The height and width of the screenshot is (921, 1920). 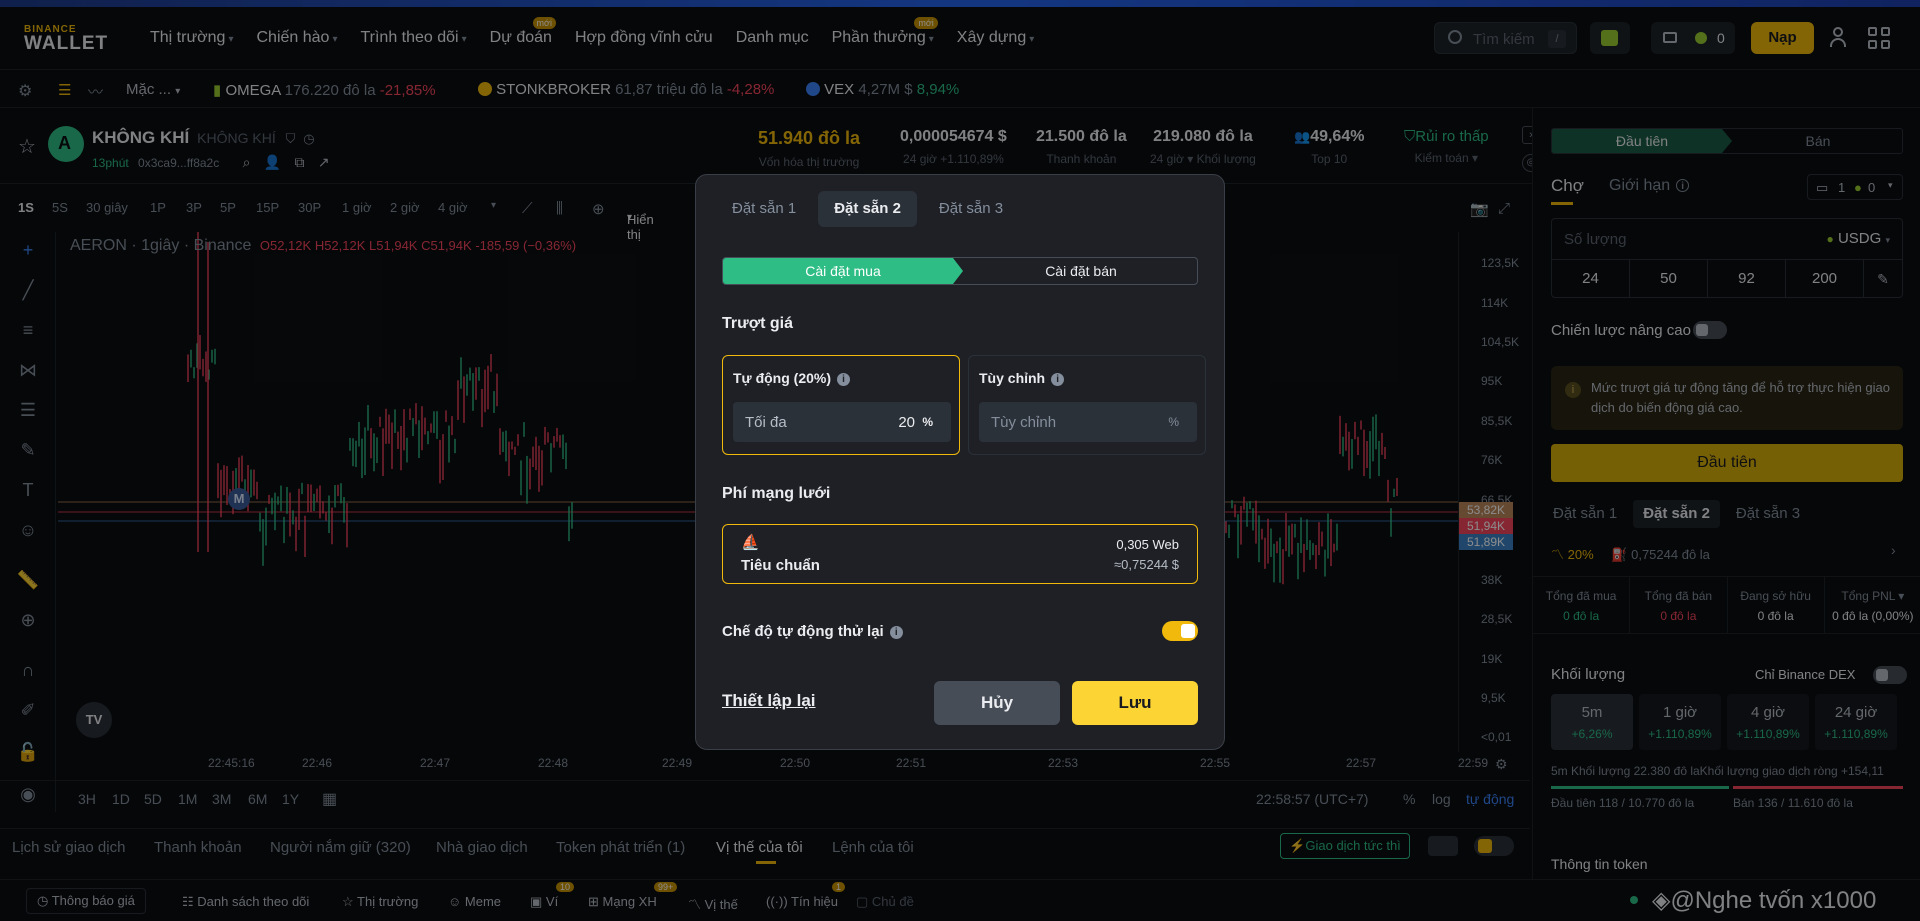 I want to click on custom-slippage-input: Tùy chỉnh %, so click(x=1088, y=422).